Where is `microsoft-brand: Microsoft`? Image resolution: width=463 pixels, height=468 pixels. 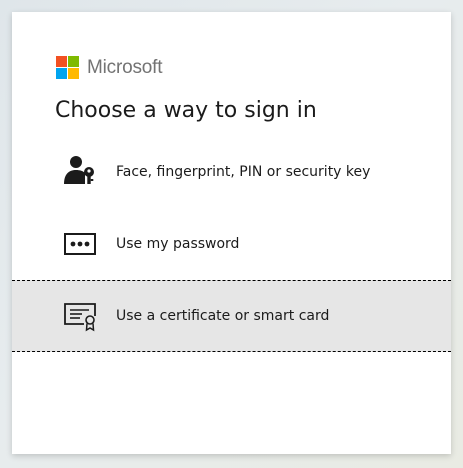
microsoft-brand: Microsoft is located at coordinates (109, 67).